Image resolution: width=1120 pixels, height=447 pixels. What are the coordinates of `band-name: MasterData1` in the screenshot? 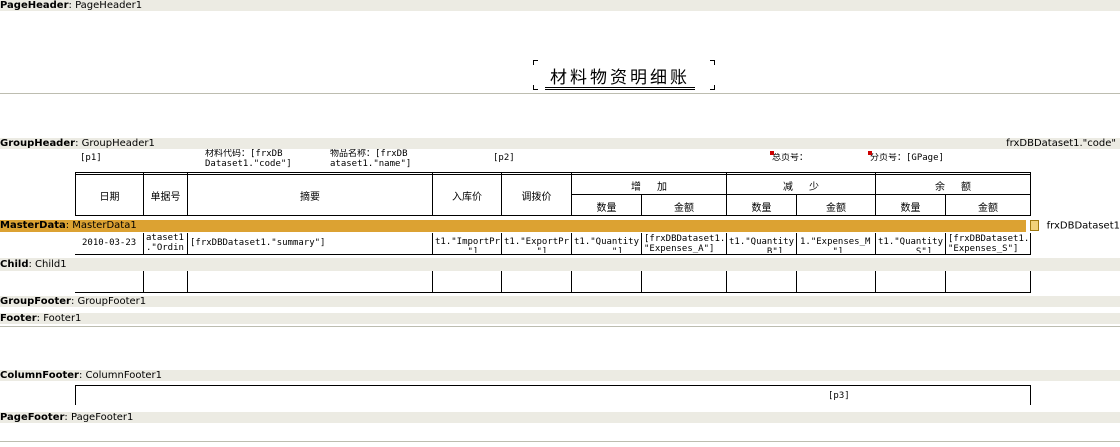 It's located at (104, 225).